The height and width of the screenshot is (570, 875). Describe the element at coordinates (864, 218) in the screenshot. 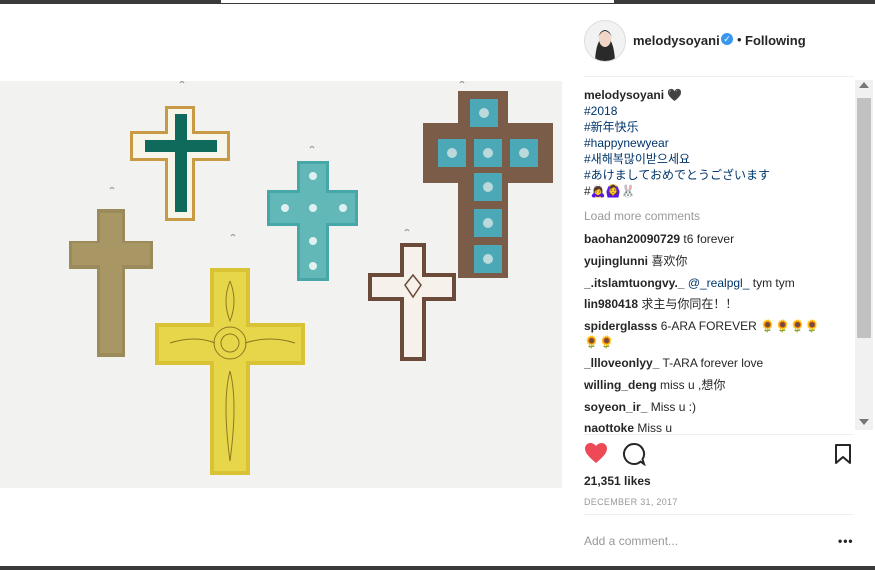

I see `scroll-thumb` at that location.